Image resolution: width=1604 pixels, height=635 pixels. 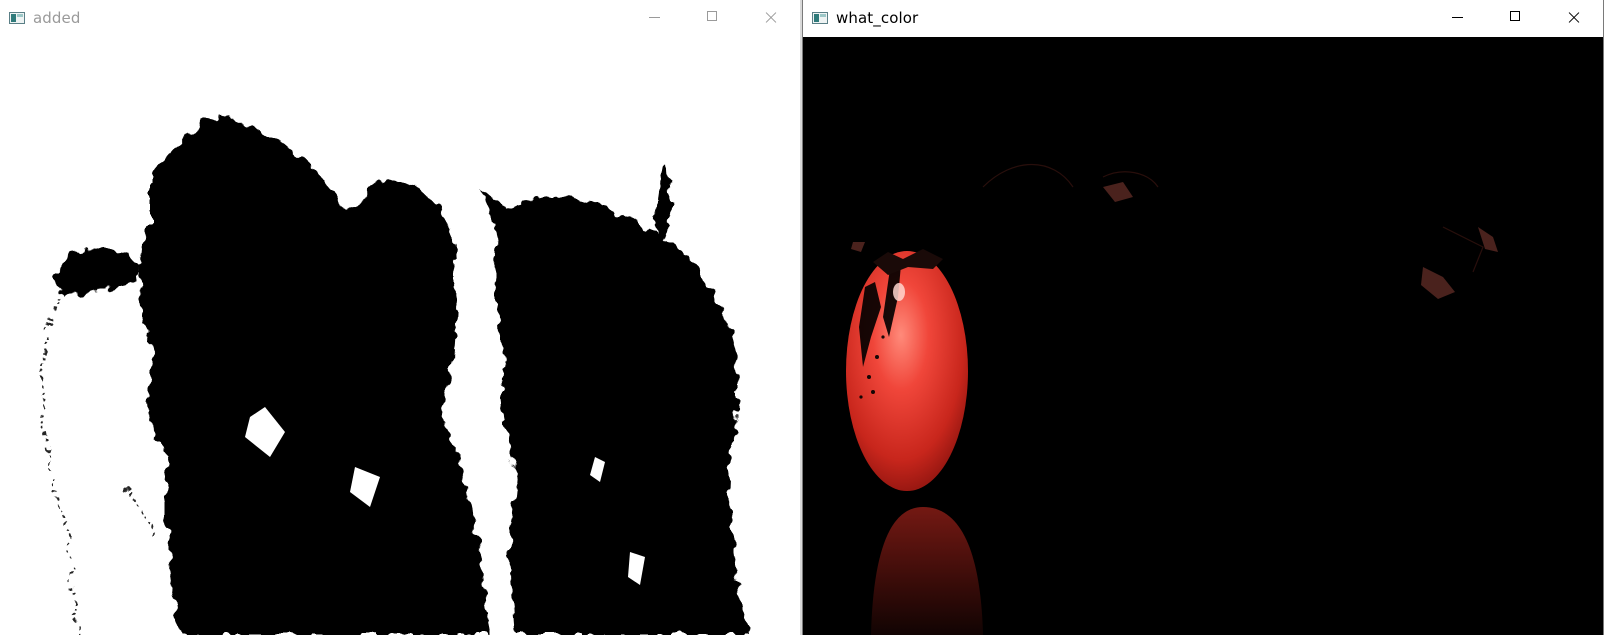 What do you see at coordinates (57, 17) in the screenshot?
I see `window-title: added` at bounding box center [57, 17].